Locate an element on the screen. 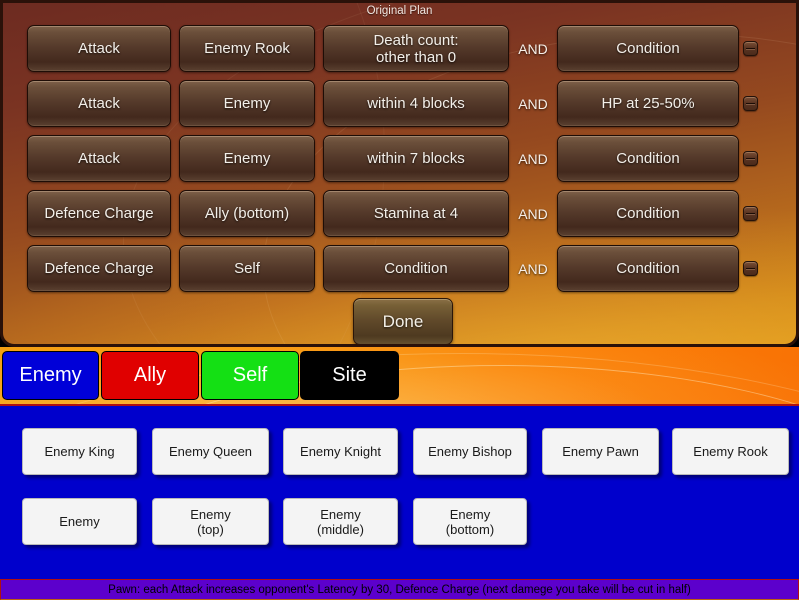 The width and height of the screenshot is (799, 600). page-title: Original Plan is located at coordinates (399, 11).